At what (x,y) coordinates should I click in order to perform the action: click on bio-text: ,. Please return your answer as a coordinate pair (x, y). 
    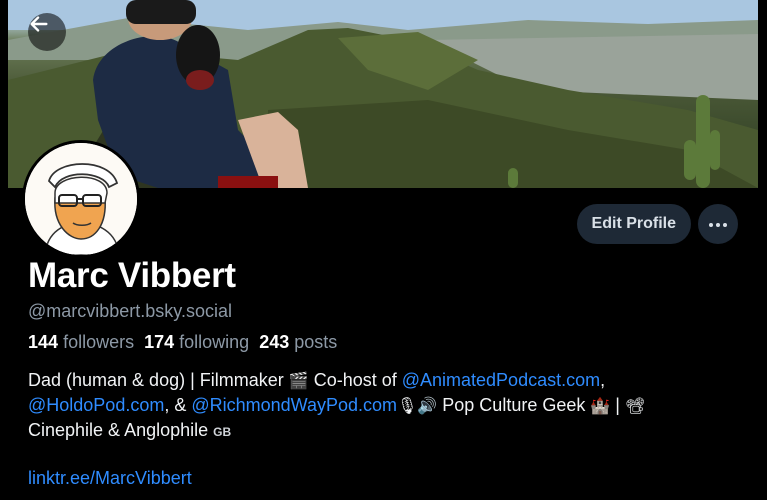
    Looking at the image, I should click on (603, 380).